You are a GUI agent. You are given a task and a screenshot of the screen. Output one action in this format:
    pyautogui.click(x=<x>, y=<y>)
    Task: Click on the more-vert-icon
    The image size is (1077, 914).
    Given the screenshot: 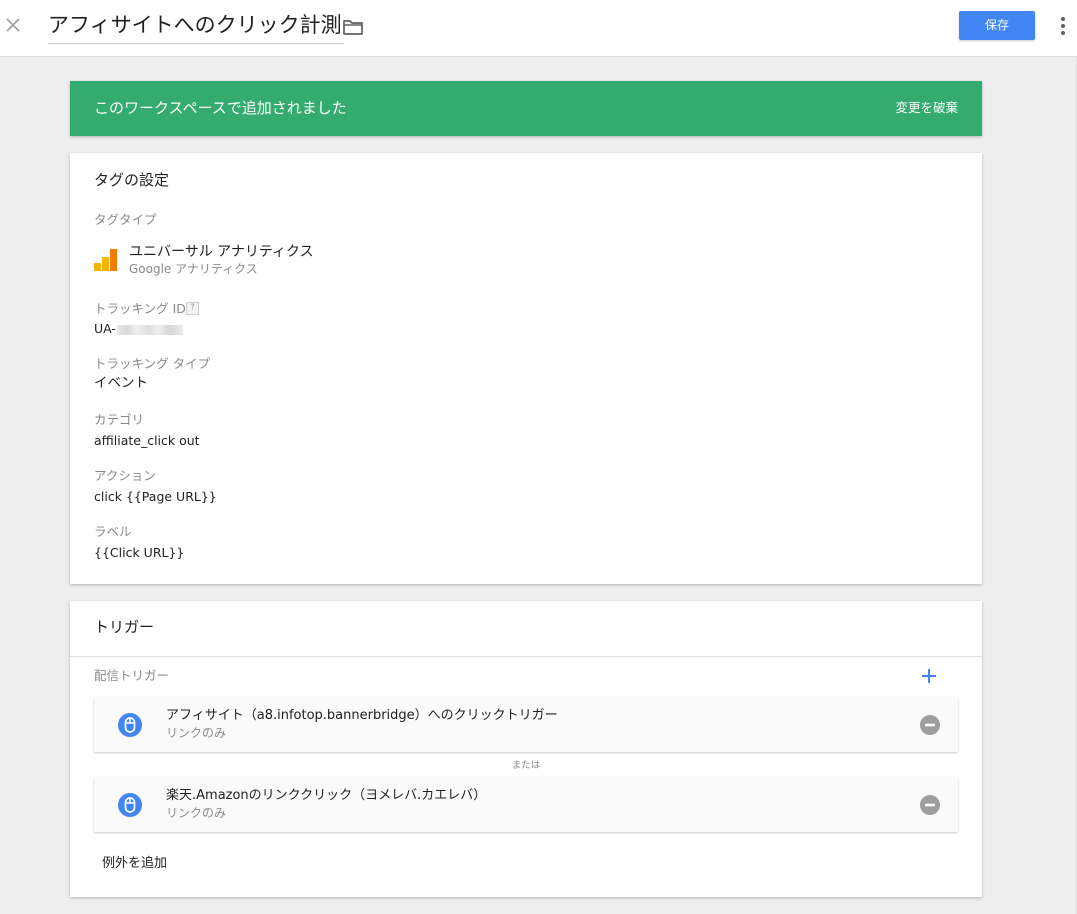 What is the action you would take?
    pyautogui.click(x=1063, y=26)
    